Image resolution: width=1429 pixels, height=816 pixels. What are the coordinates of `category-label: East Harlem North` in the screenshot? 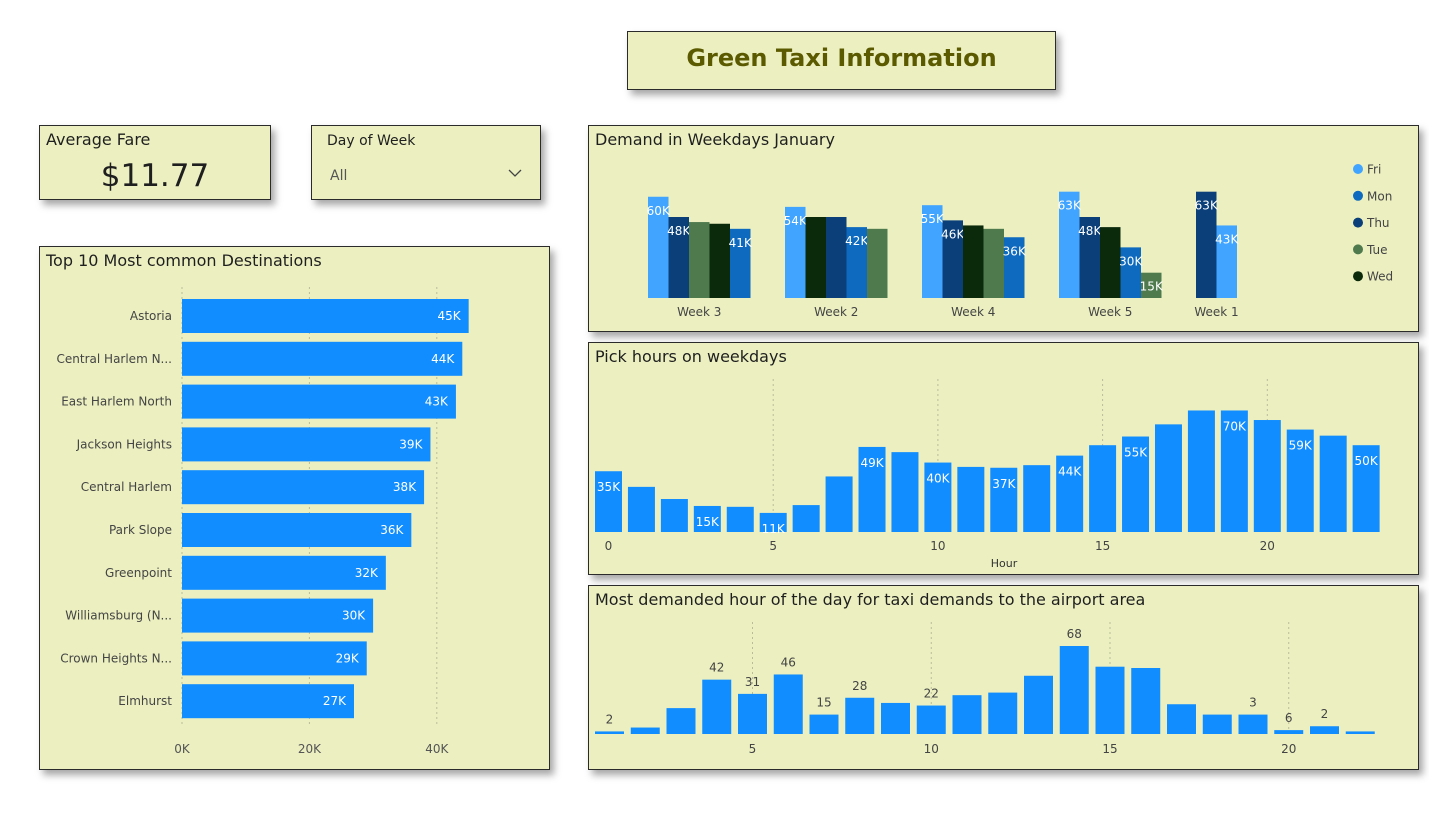 It's located at (116, 402).